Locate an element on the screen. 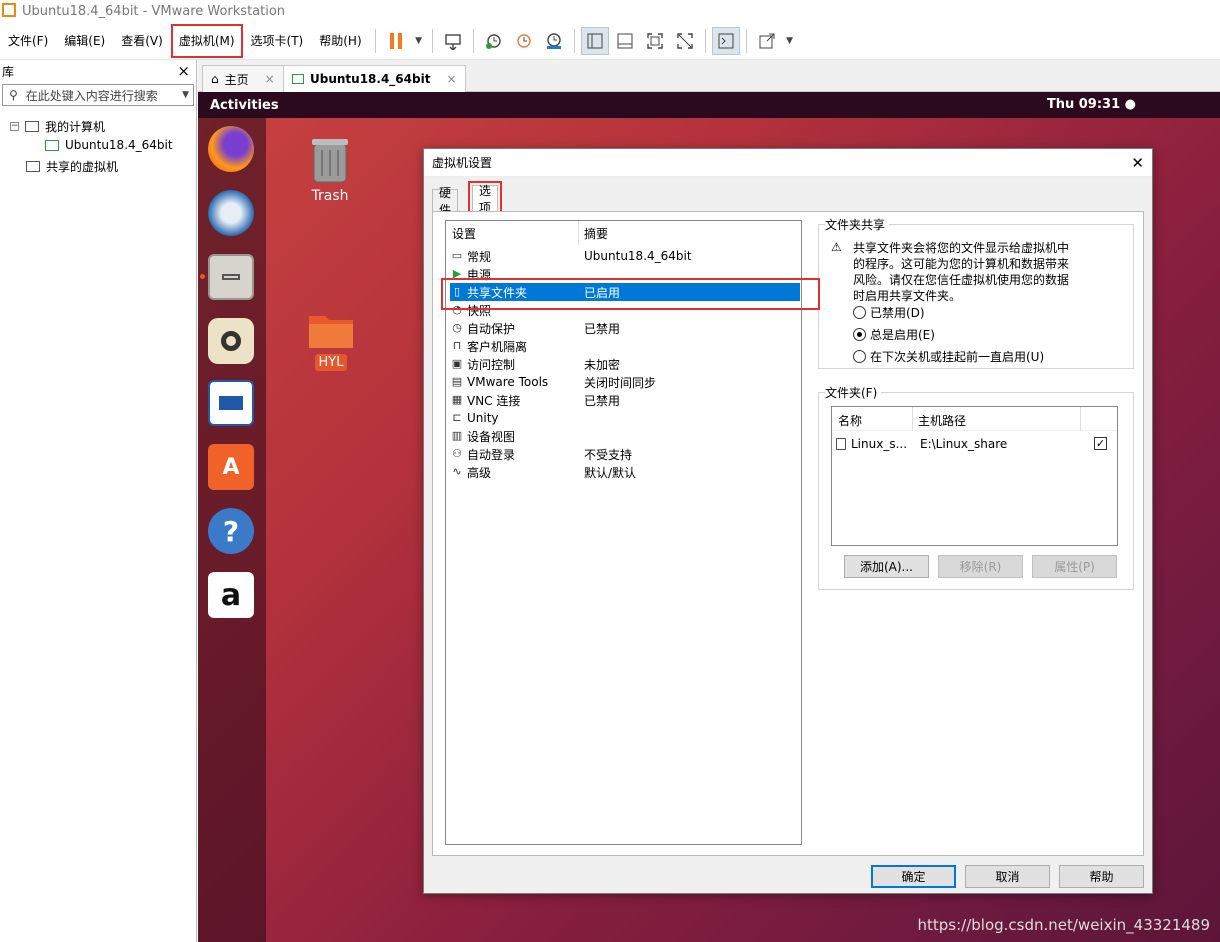 This screenshot has height=942, width=1220. console-icon is located at coordinates (725, 40).